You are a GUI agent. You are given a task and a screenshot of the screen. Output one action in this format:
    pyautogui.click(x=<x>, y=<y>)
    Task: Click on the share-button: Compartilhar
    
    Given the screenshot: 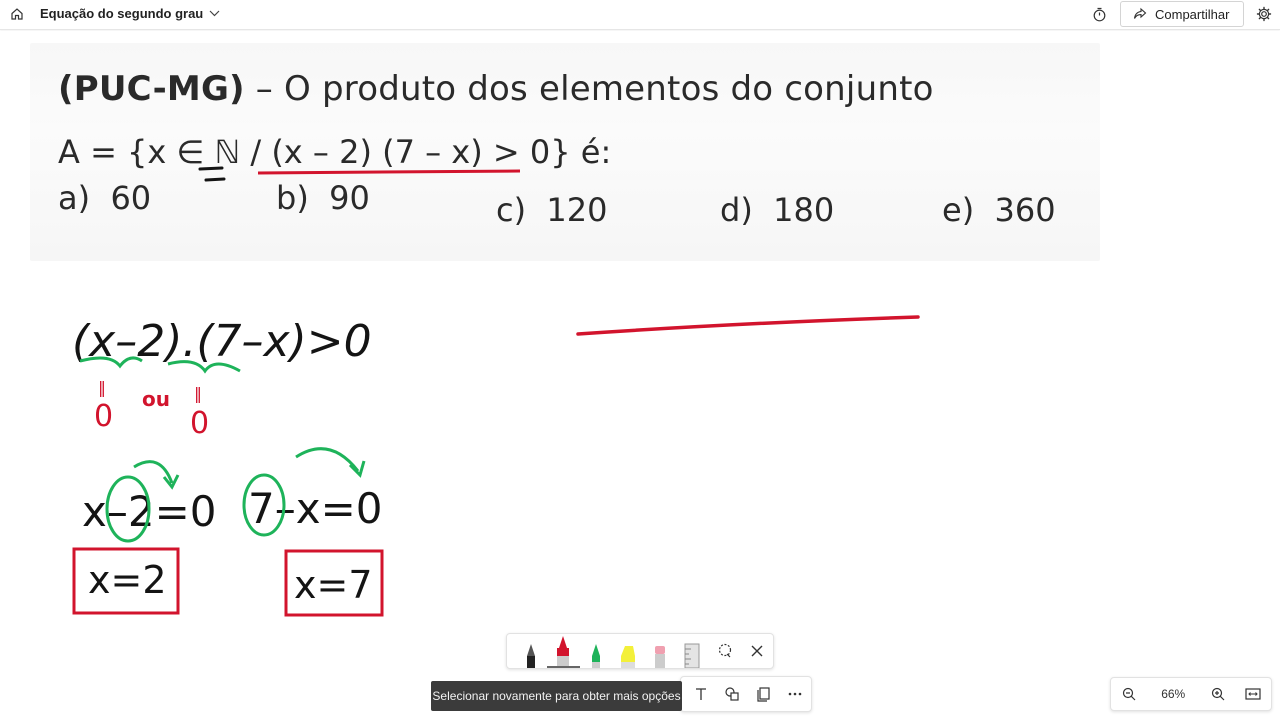 What is the action you would take?
    pyautogui.click(x=1182, y=14)
    